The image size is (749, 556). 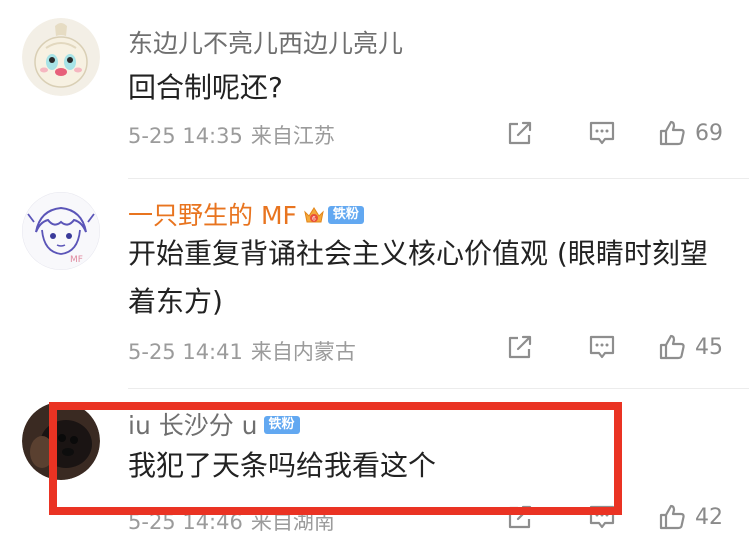 I want to click on comment-actions: 42, so click(x=615, y=517).